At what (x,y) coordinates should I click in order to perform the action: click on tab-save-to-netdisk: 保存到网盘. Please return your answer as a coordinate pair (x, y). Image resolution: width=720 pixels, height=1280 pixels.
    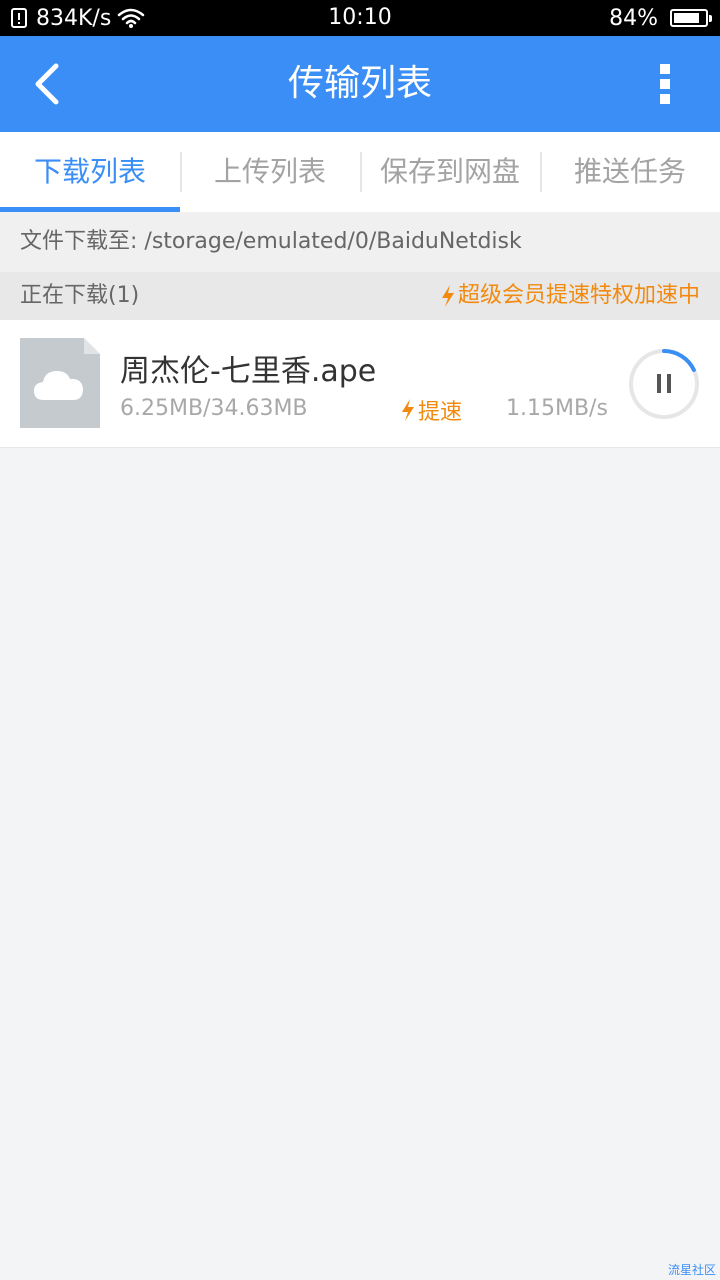
    Looking at the image, I should click on (450, 172).